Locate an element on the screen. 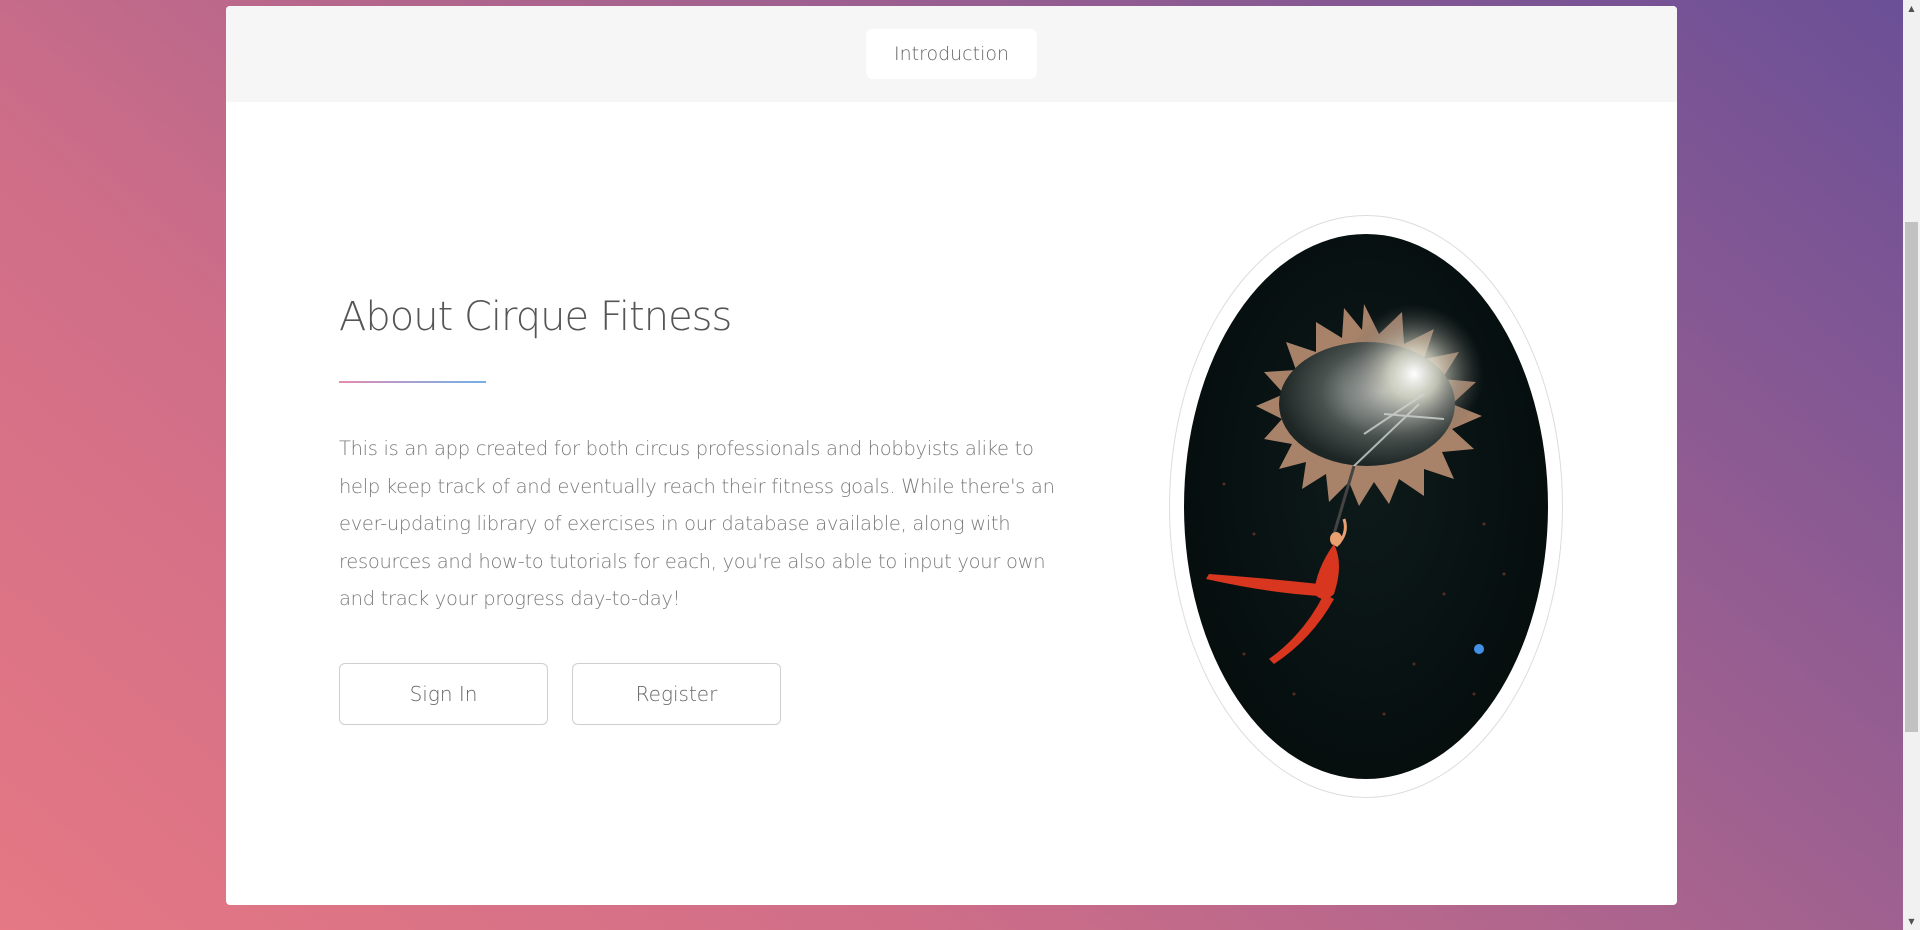 The width and height of the screenshot is (1920, 930). register-button: Register is located at coordinates (676, 694).